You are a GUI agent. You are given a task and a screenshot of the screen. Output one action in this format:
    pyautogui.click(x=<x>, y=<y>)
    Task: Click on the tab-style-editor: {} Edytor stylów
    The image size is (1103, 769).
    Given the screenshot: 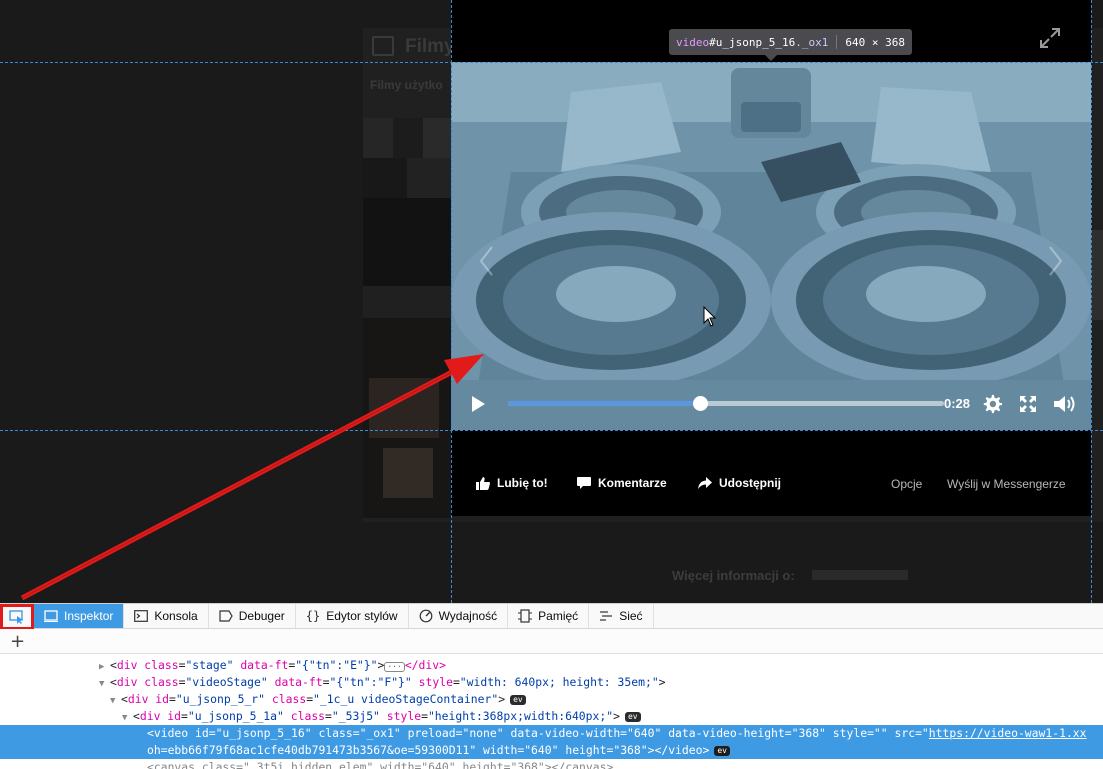 What is the action you would take?
    pyautogui.click(x=352, y=616)
    